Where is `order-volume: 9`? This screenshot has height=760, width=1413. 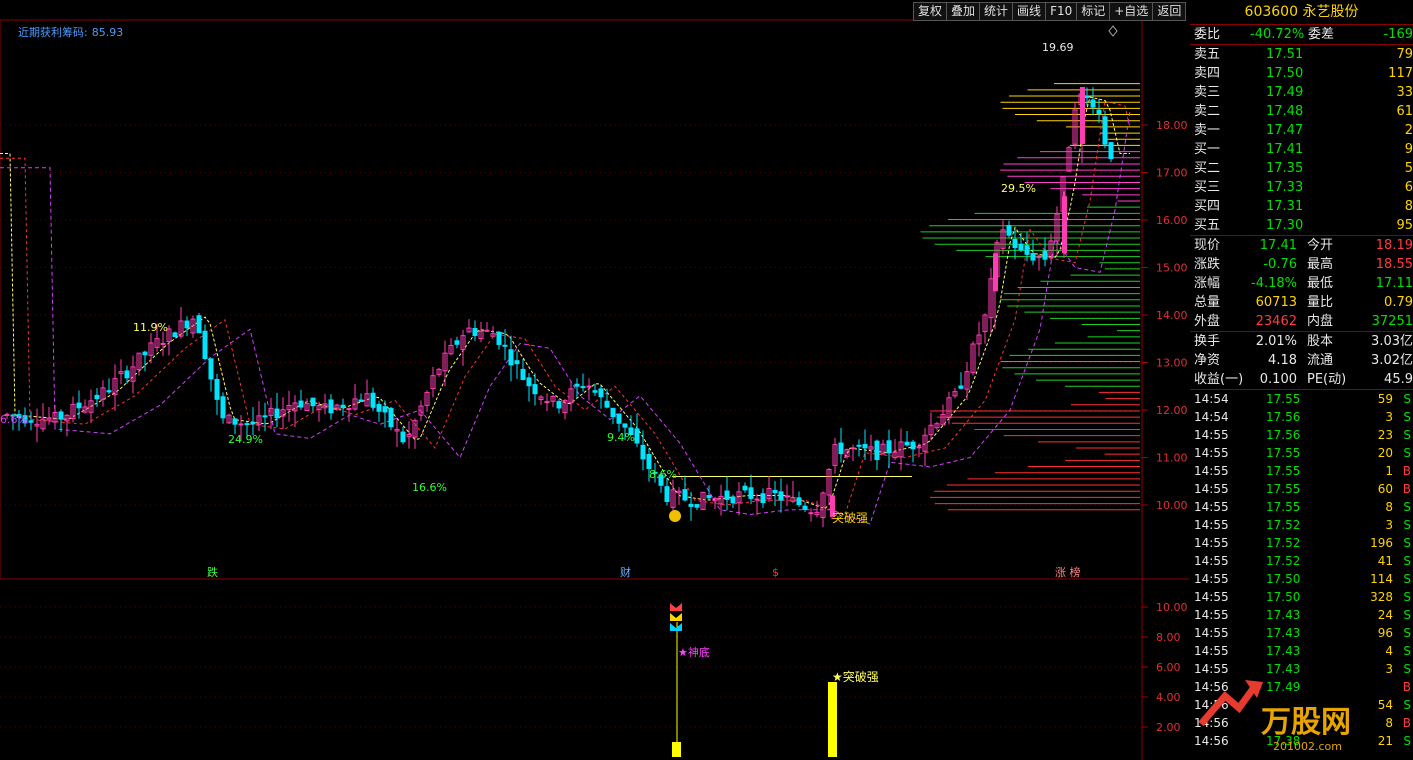
order-volume: 9 is located at coordinates (1408, 149).